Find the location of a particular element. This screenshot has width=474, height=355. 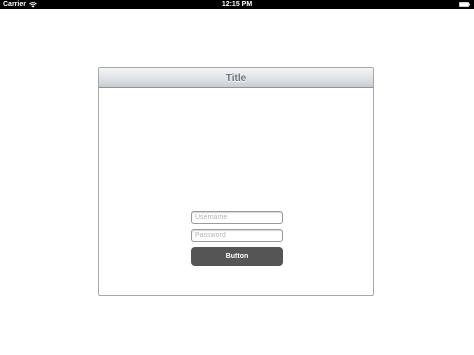

status-time: 12:15 PM is located at coordinates (237, 4).